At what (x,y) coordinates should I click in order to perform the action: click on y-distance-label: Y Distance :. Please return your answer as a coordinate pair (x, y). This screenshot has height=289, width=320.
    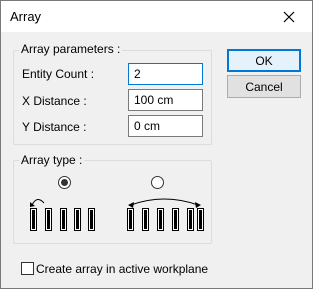
    Looking at the image, I should click on (54, 127).